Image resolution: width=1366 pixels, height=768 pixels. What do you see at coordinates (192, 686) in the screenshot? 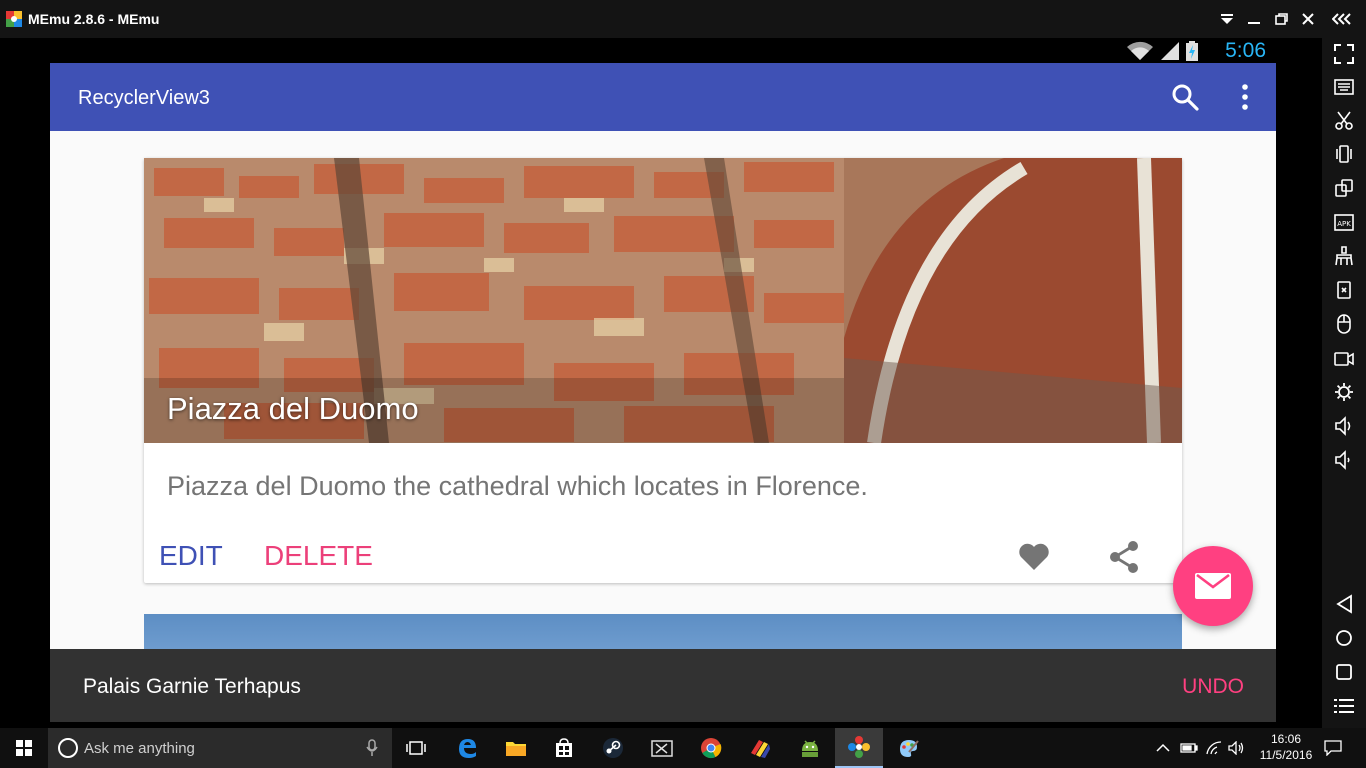
I see `snackbar-text: Palais Garnie Terhapus` at bounding box center [192, 686].